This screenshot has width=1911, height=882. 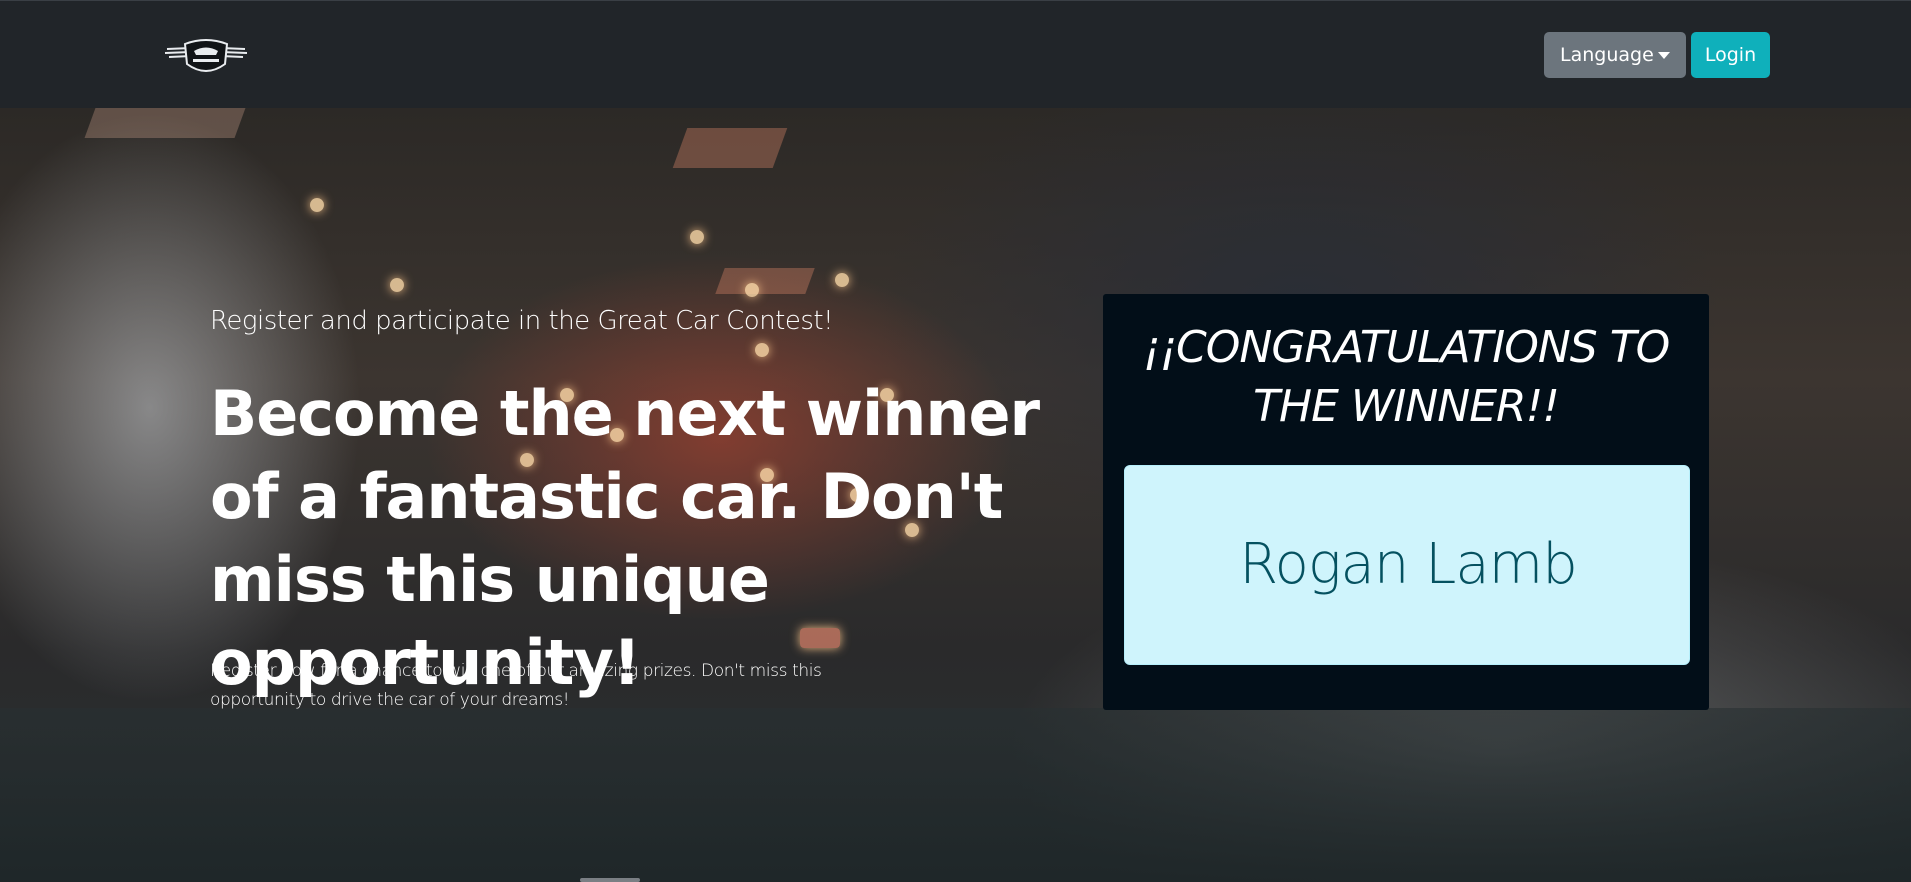 I want to click on winner-name: Rogan Lamb, so click(x=1408, y=564).